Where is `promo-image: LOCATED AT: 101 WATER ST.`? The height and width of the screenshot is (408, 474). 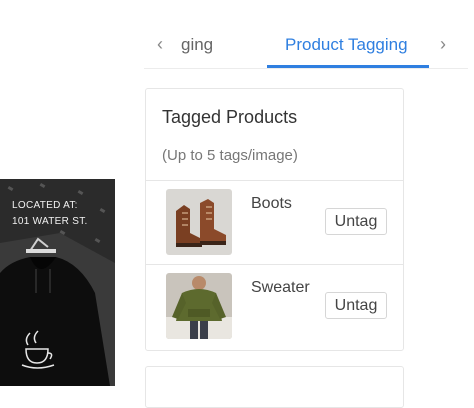 promo-image: LOCATED AT: 101 WATER ST. is located at coordinates (57, 282).